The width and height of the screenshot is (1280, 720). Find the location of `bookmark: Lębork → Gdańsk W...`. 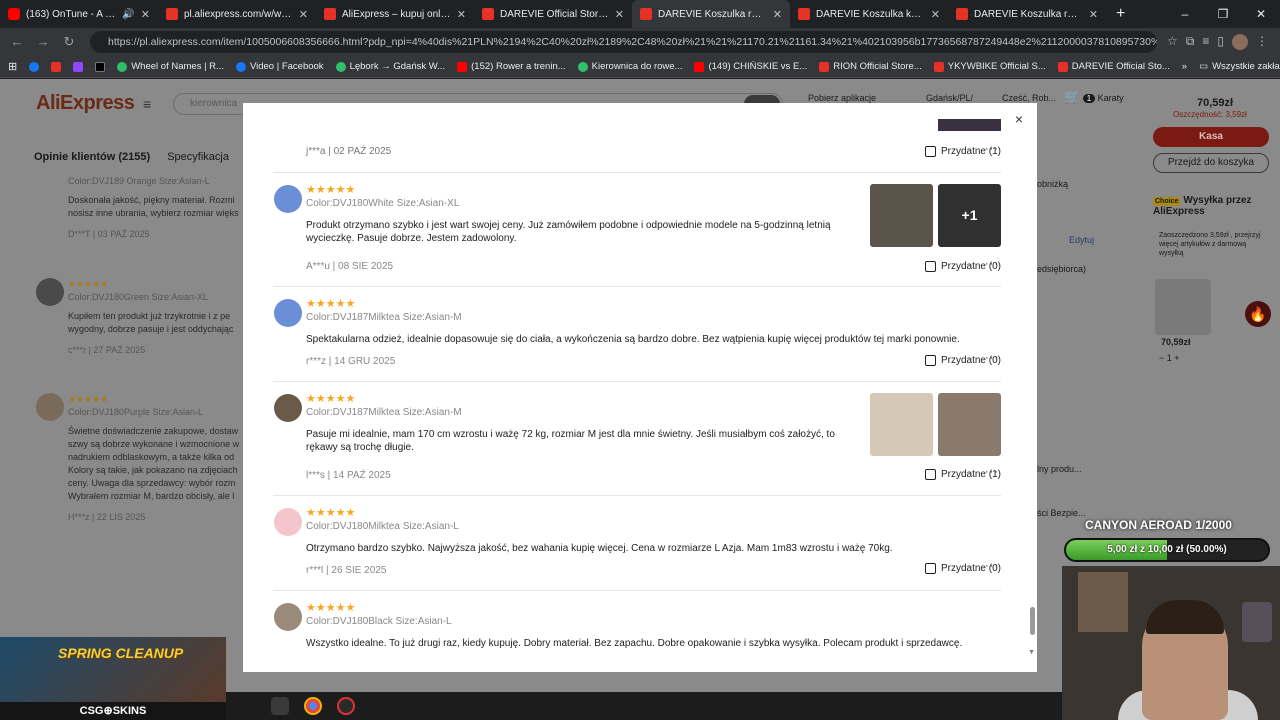

bookmark: Lębork → Gdańsk W... is located at coordinates (390, 66).